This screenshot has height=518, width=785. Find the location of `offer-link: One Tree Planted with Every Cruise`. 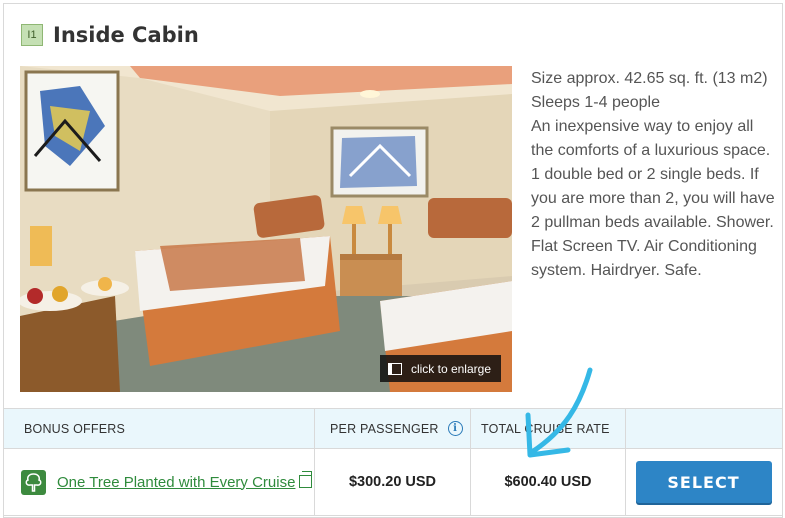

offer-link: One Tree Planted with Every Cruise is located at coordinates (185, 481).